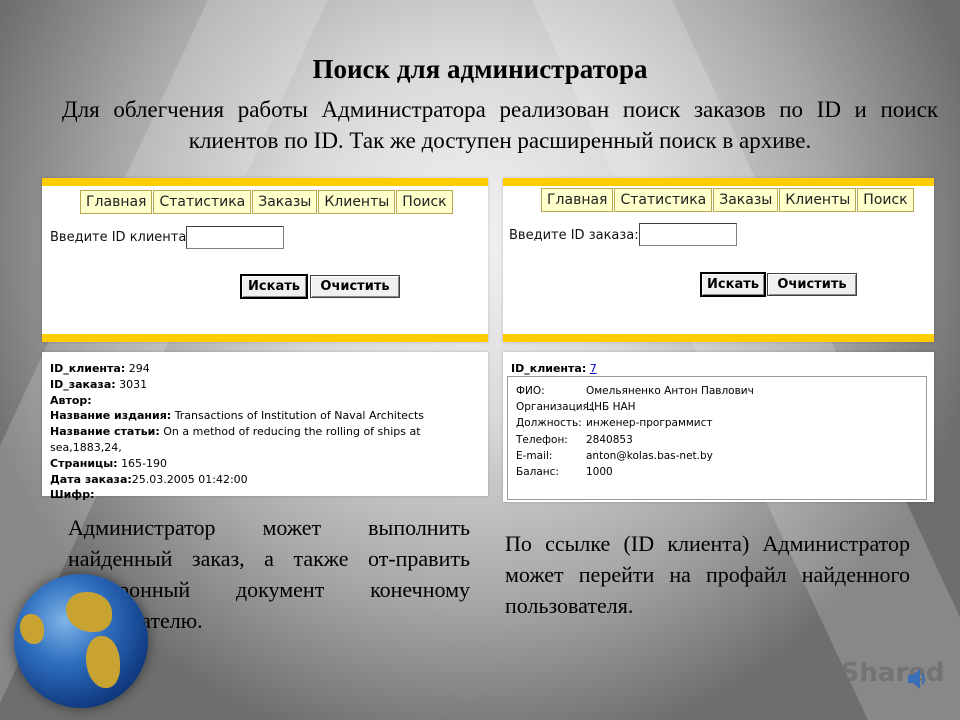 This screenshot has width=960, height=720. What do you see at coordinates (269, 480) in the screenshot?
I see `record-row: Дата заказа:25.03.2005 01:42:00` at bounding box center [269, 480].